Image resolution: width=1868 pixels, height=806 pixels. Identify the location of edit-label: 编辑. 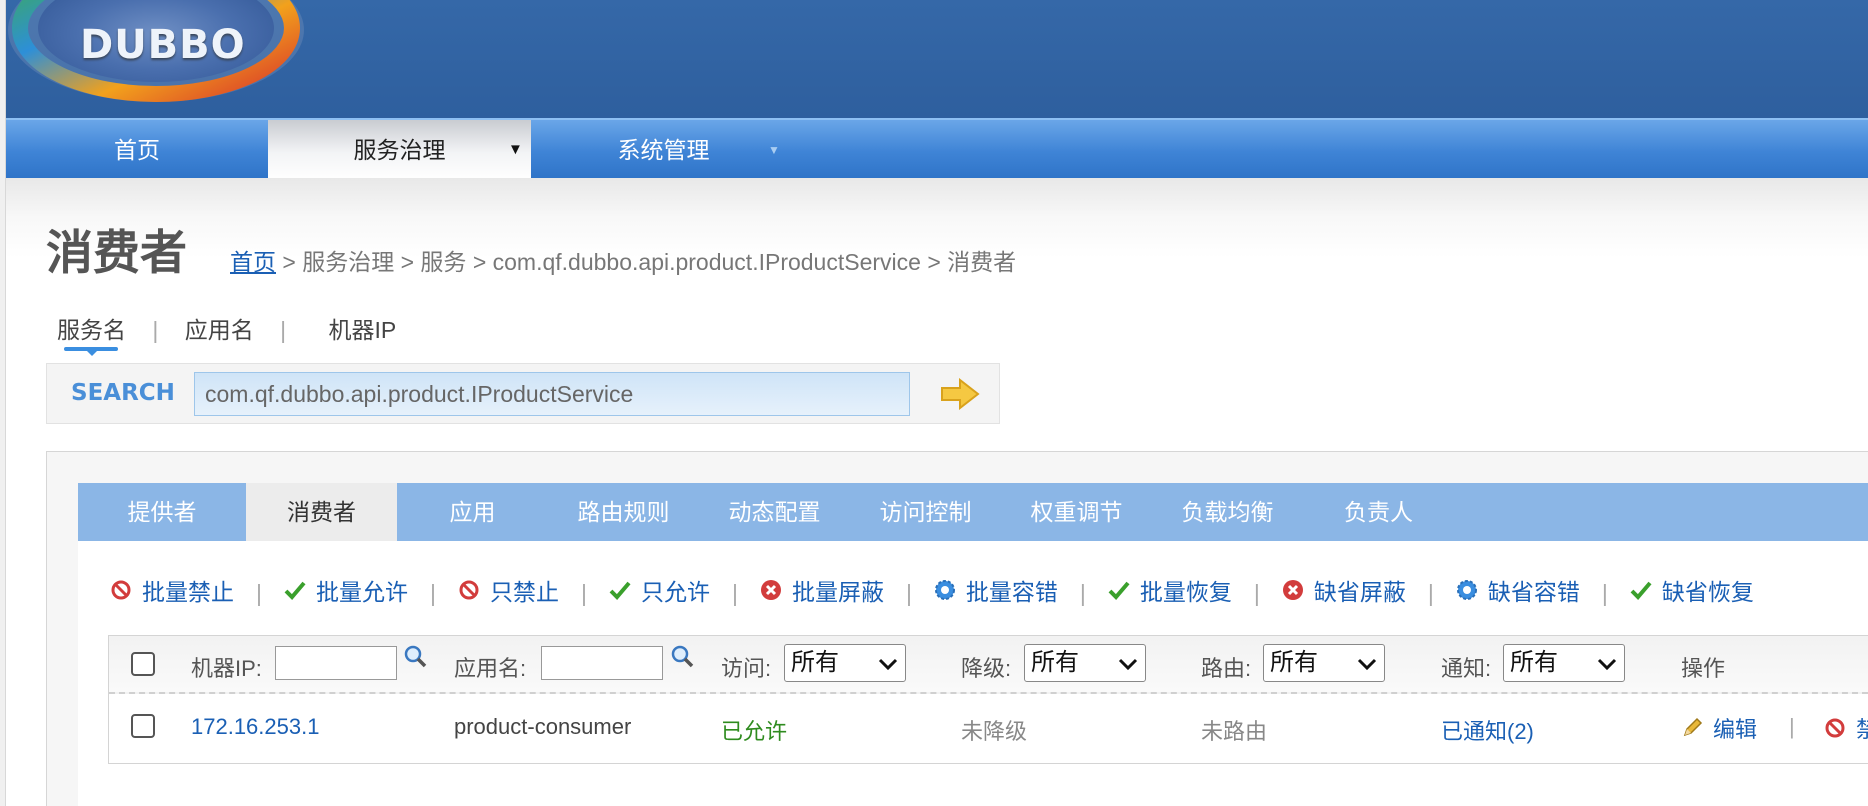
(1735, 729).